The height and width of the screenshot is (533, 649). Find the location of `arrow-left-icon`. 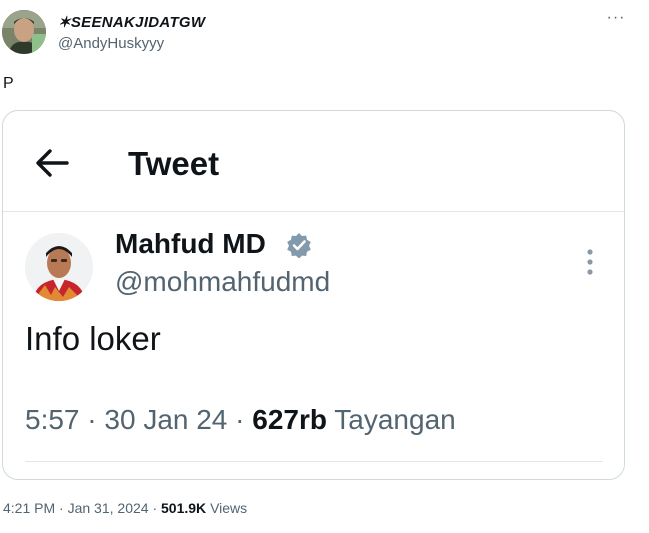

arrow-left-icon is located at coordinates (52, 163).